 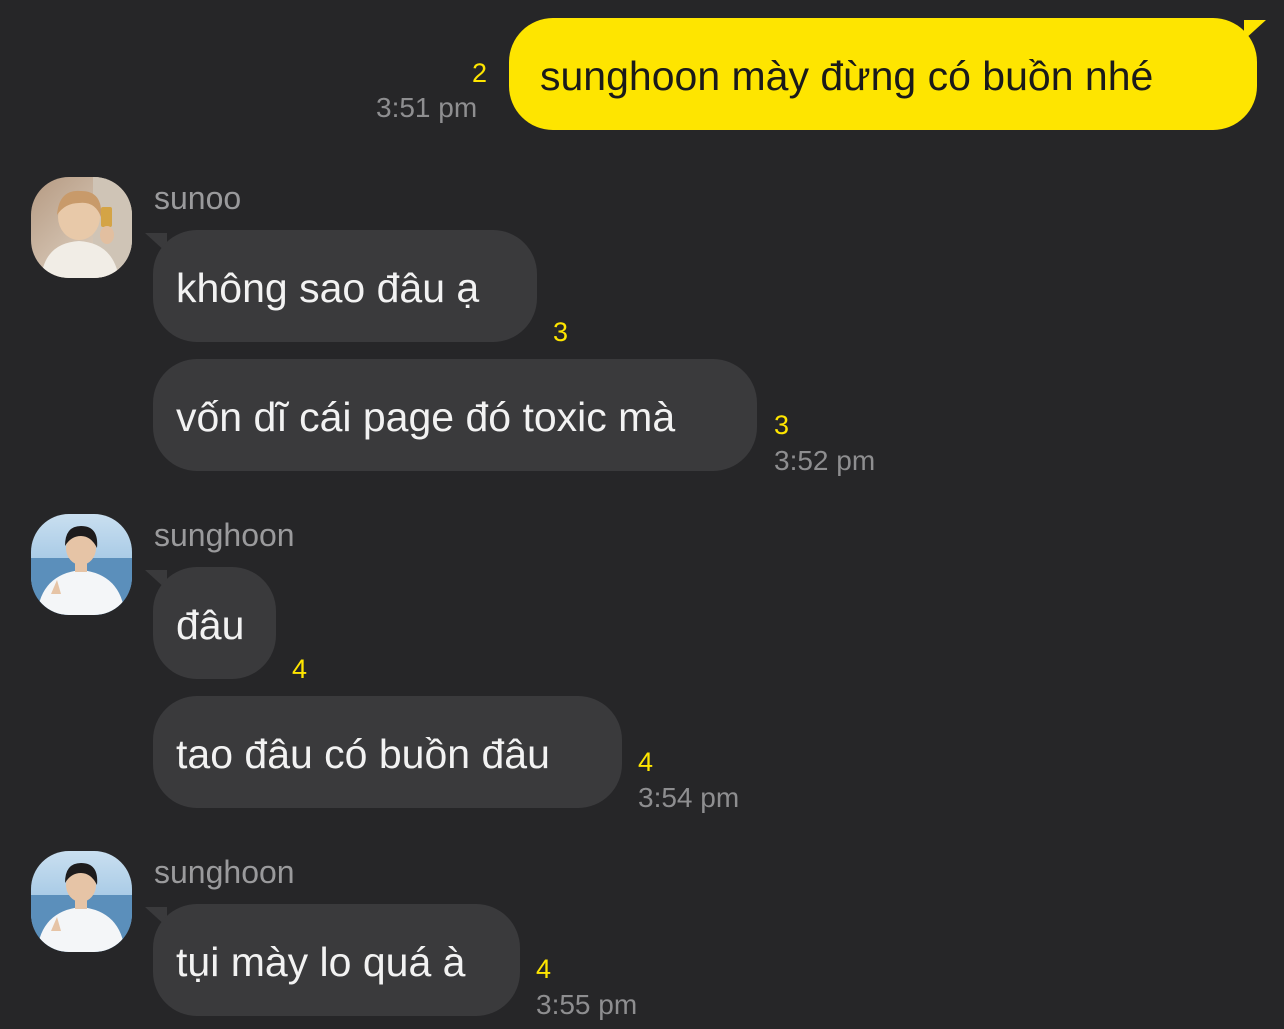 What do you see at coordinates (825, 460) in the screenshot?
I see `message-timestamp: 3:52 pm` at bounding box center [825, 460].